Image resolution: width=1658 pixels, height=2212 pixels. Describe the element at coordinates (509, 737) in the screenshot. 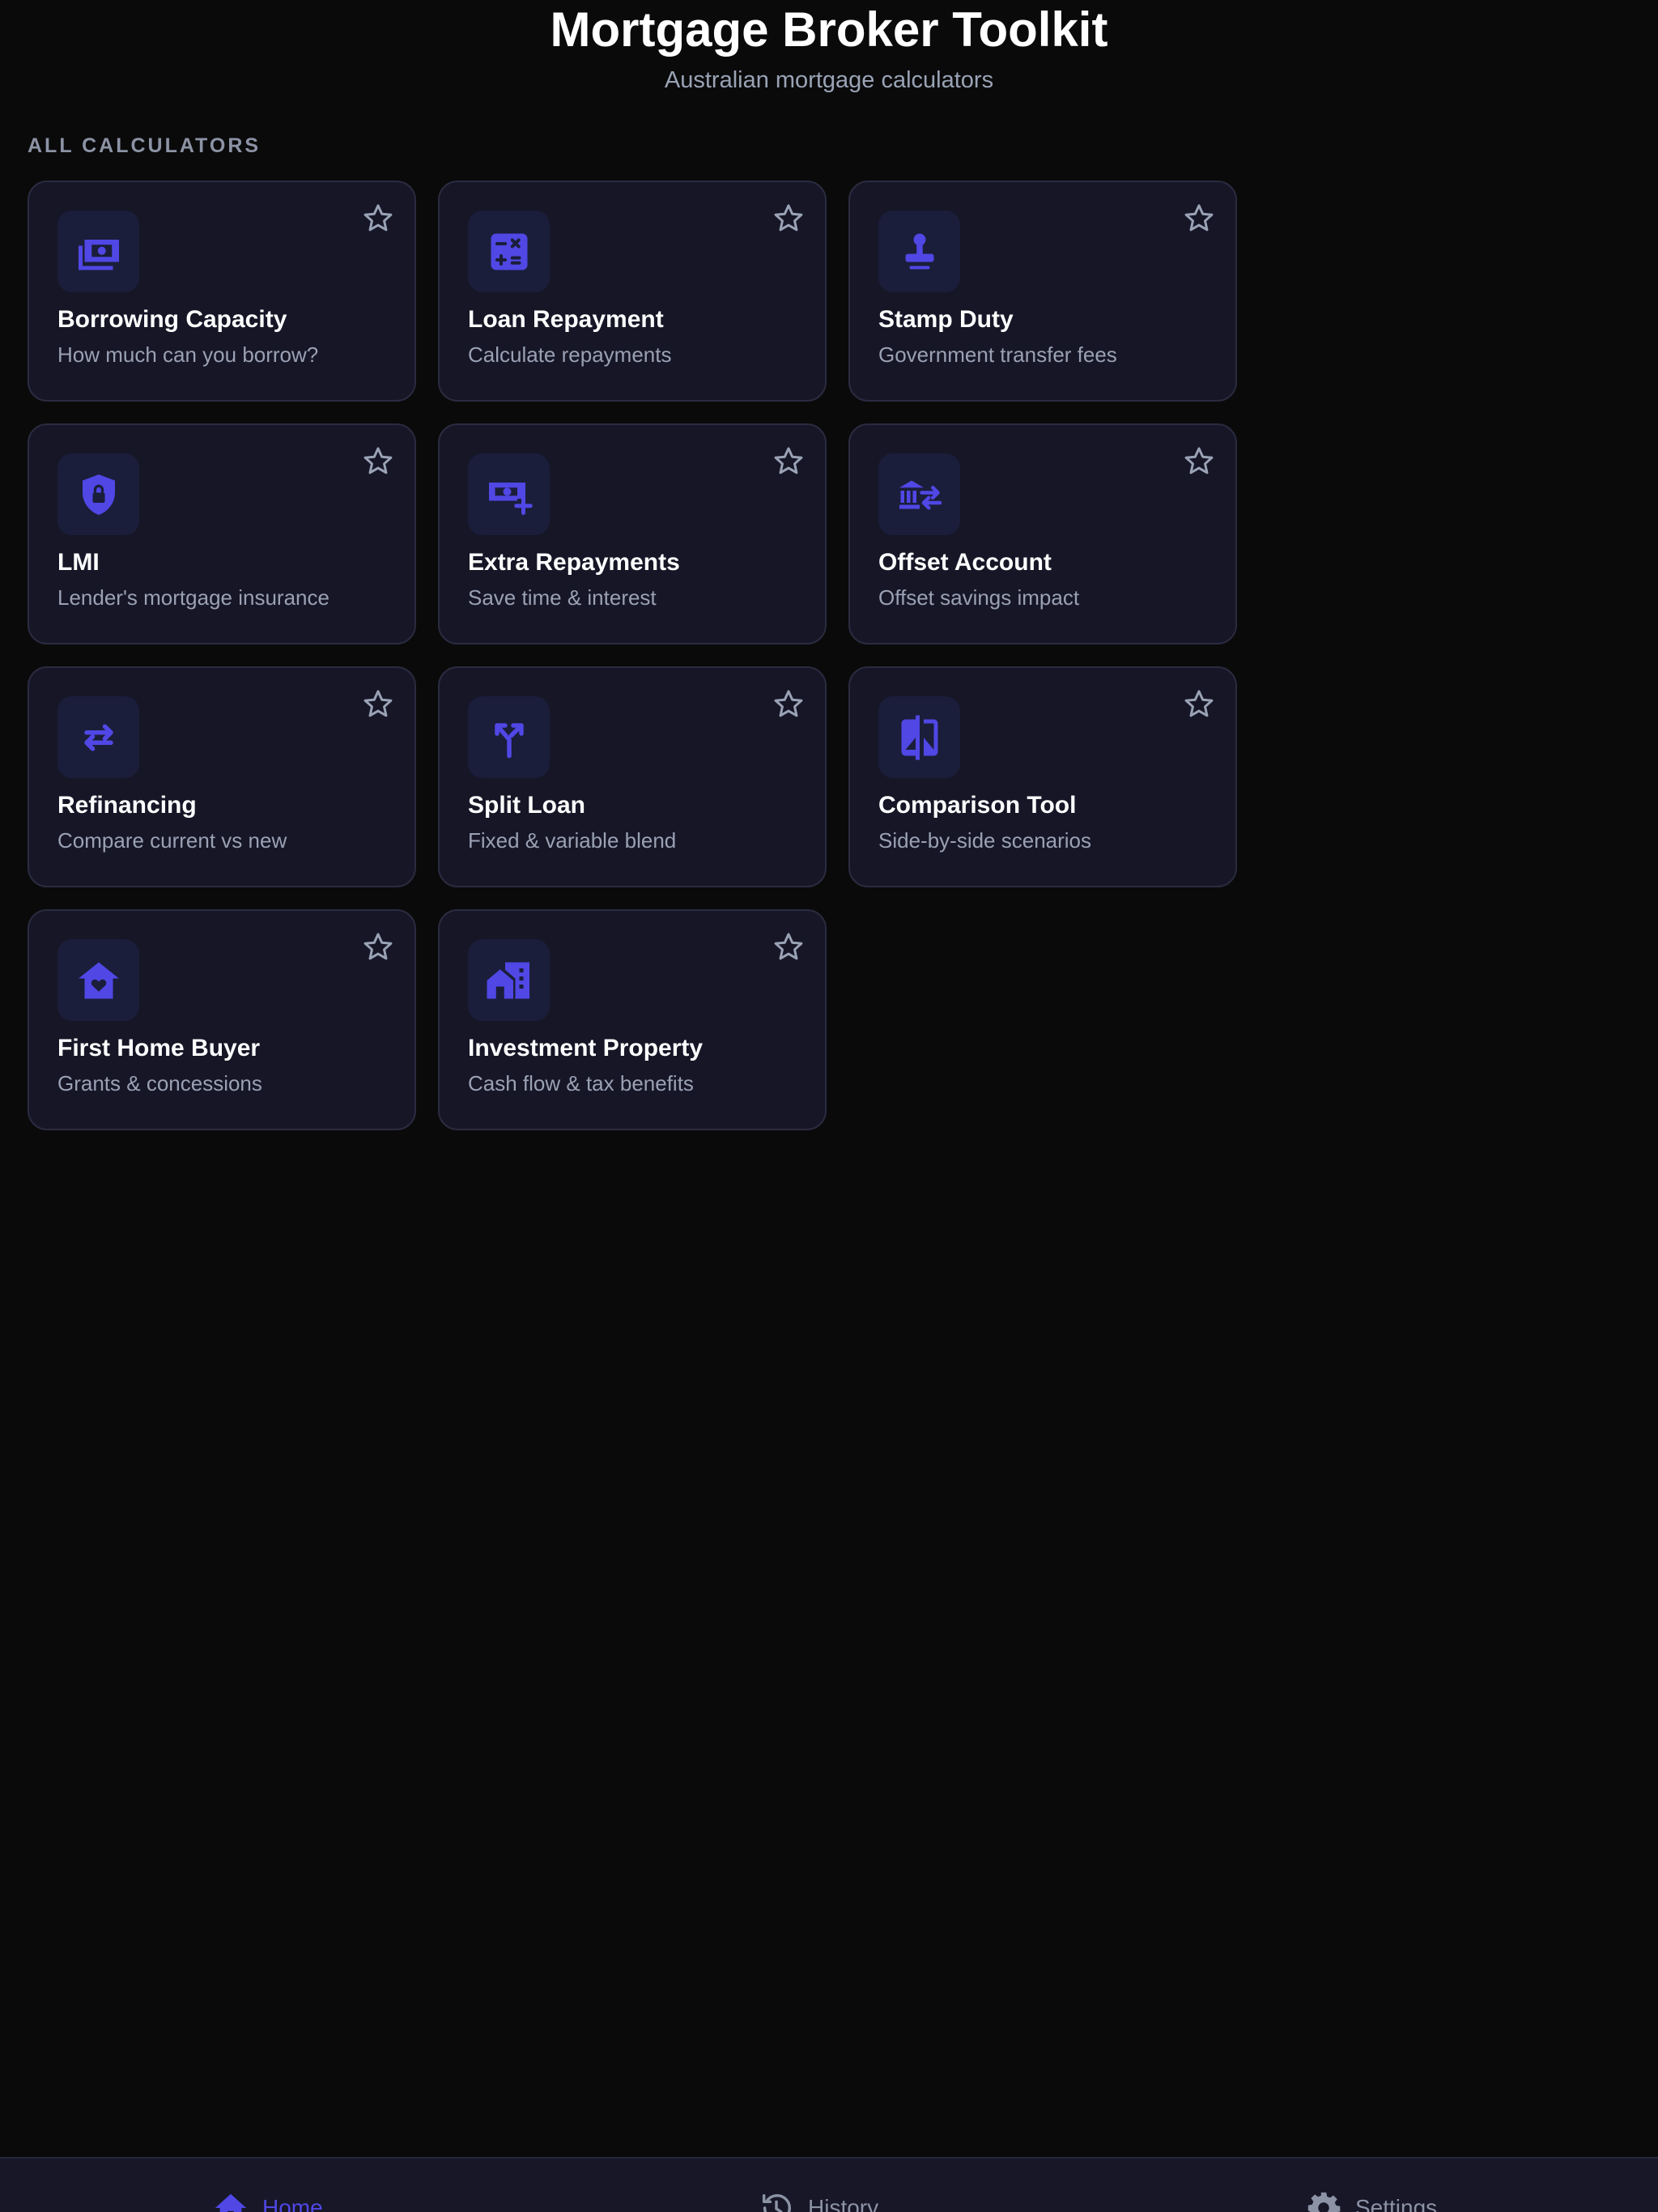

I see `split-arrows-icon` at that location.